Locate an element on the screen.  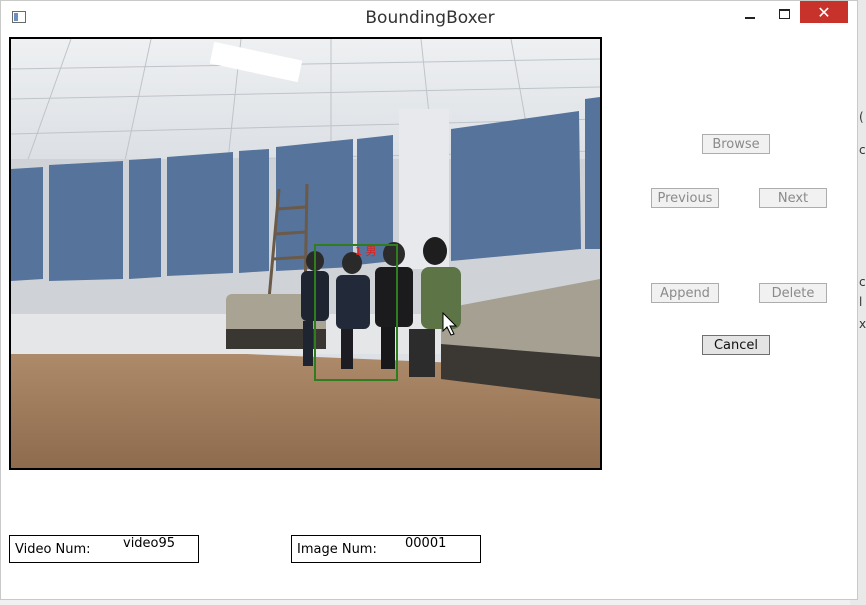
background-text-fragment: l is located at coordinates (861, 302).